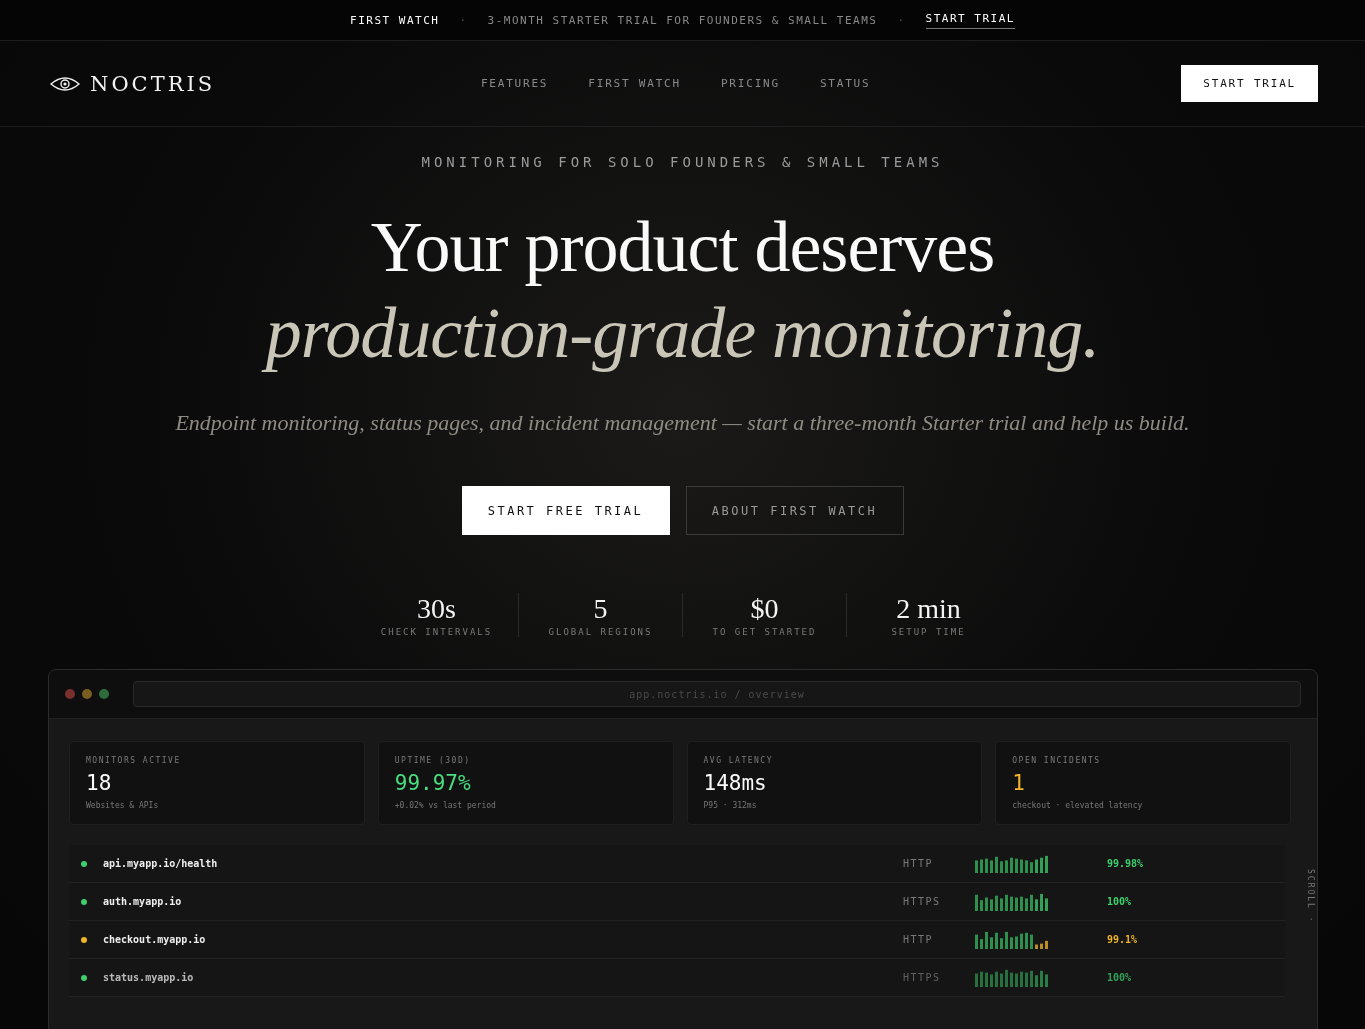 The image size is (1365, 1029). Describe the element at coordinates (600, 632) in the screenshot. I see `stat-label: GLOBAL REGIONS` at that location.